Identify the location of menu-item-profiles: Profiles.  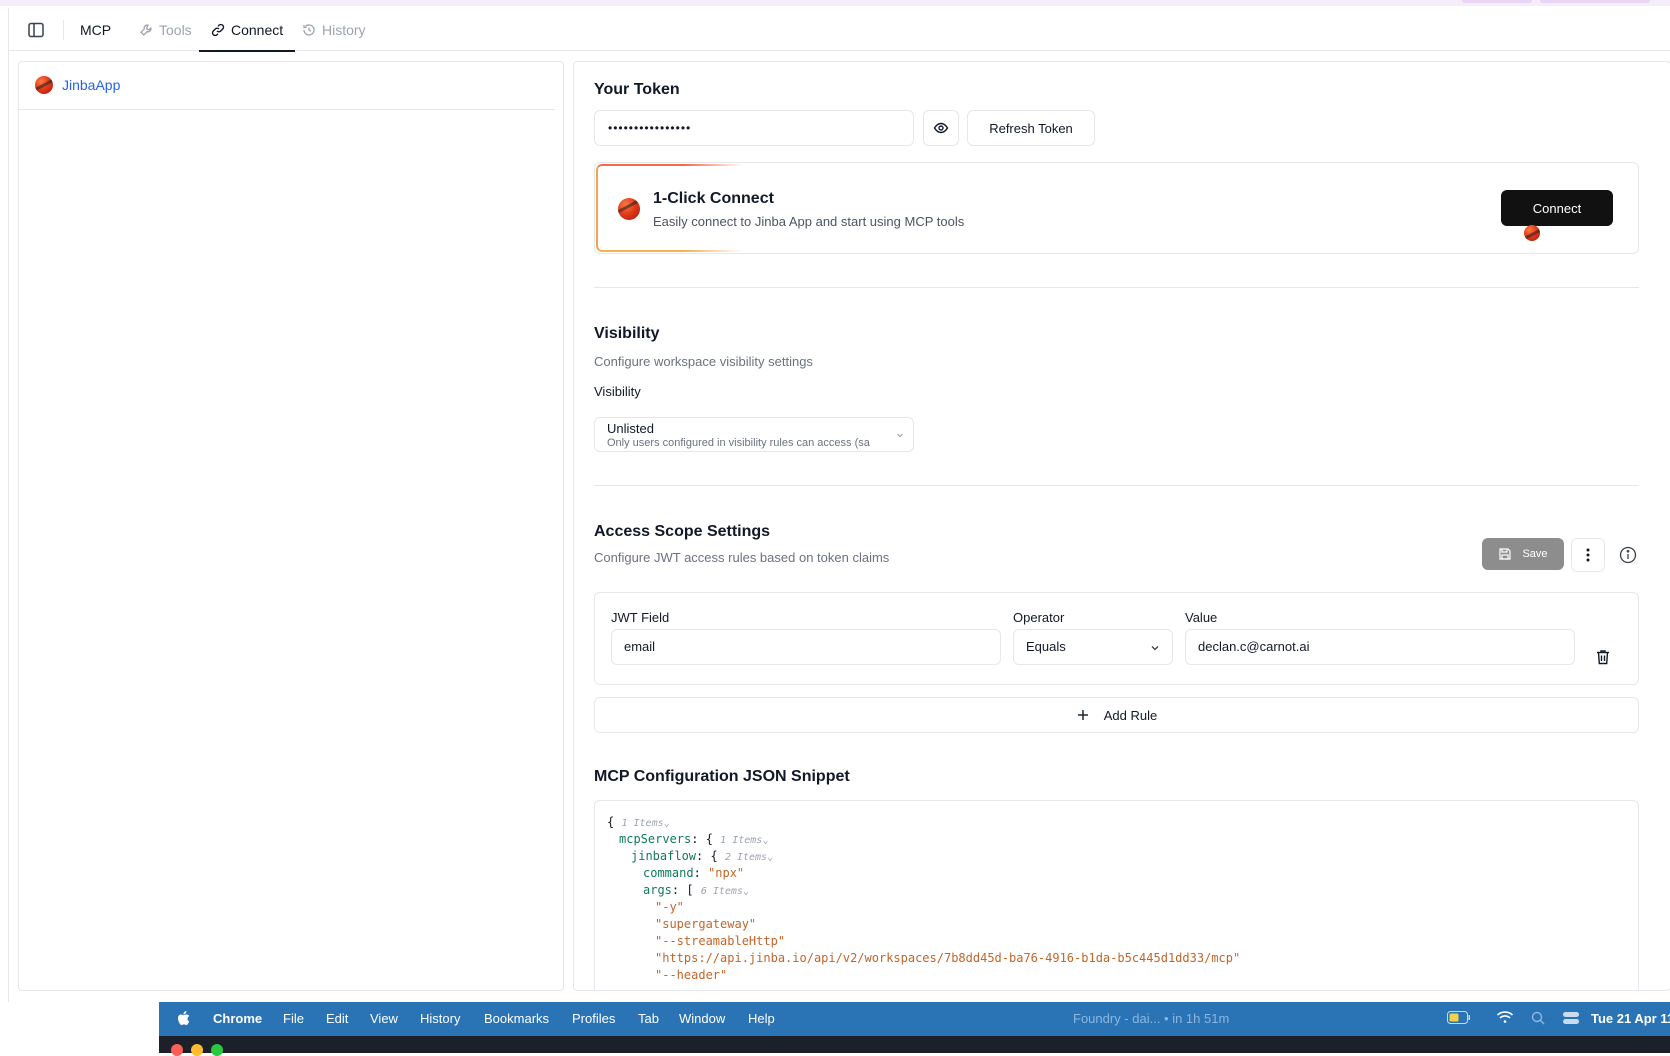
(593, 1018).